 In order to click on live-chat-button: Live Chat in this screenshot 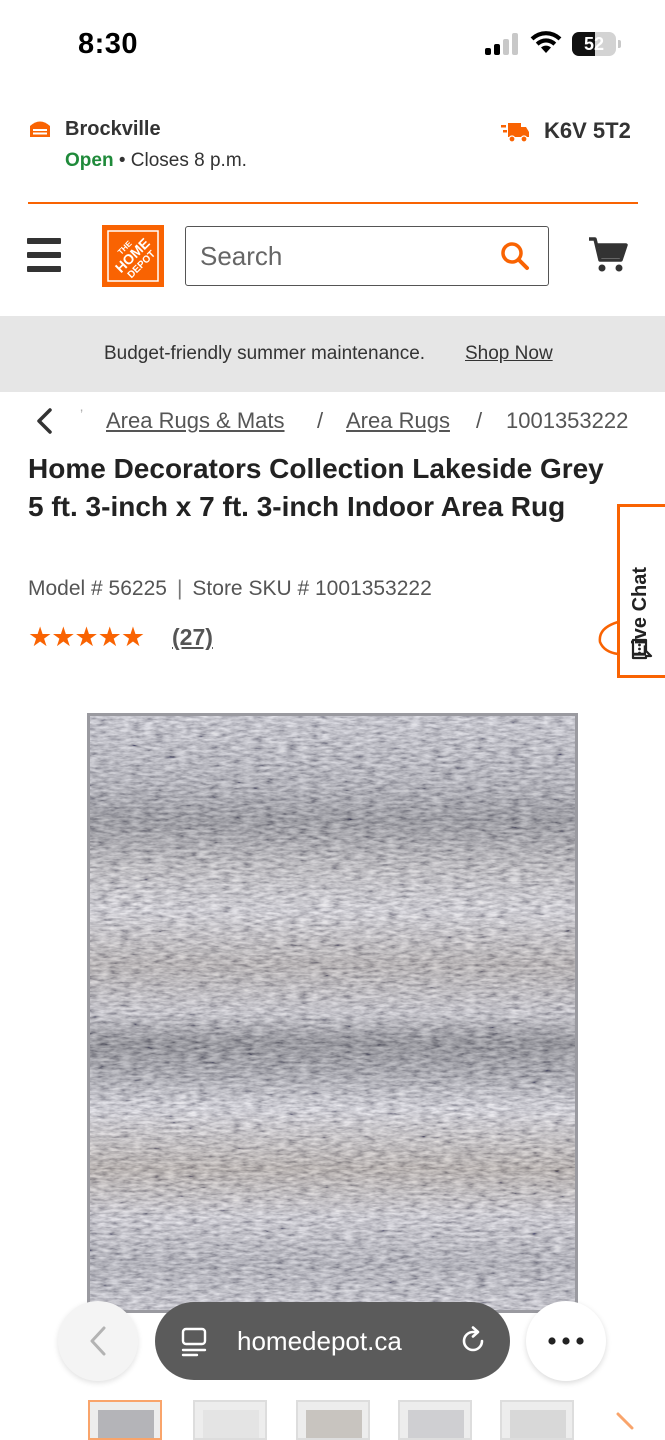, I will do `click(641, 591)`.